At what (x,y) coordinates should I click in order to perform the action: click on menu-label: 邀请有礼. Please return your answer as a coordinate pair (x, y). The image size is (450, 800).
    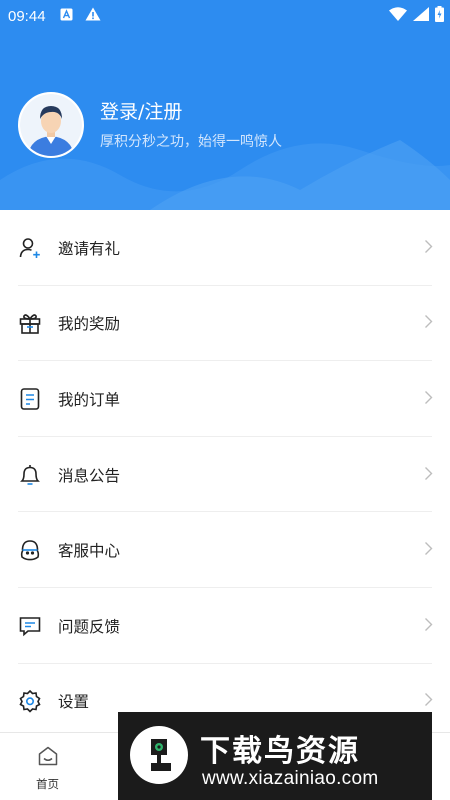
    Looking at the image, I should click on (89, 248).